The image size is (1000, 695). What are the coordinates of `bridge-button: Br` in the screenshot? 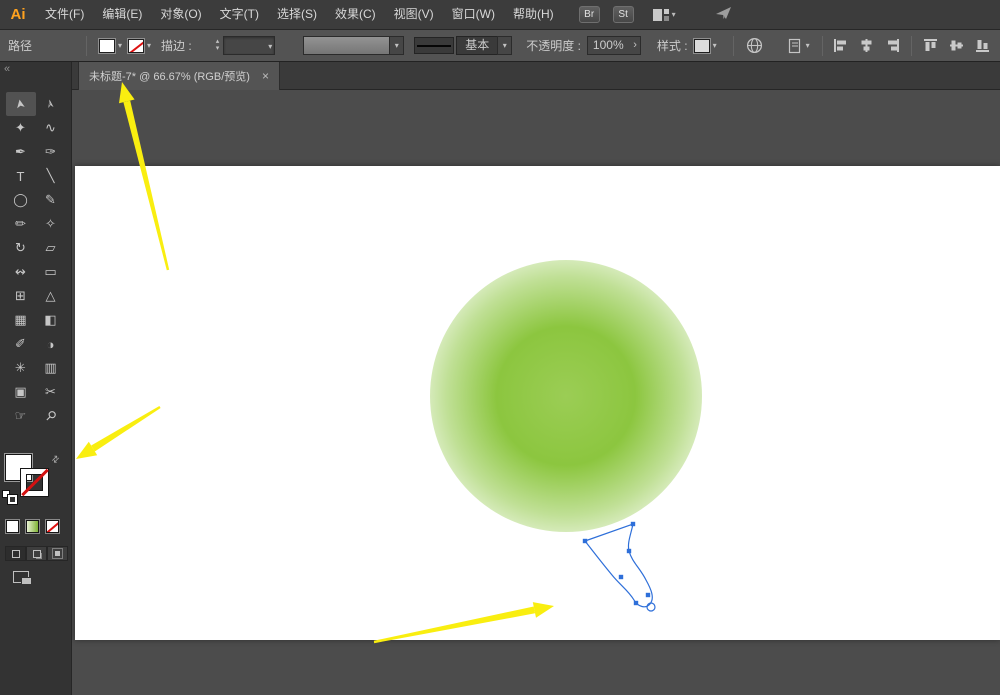 It's located at (589, 14).